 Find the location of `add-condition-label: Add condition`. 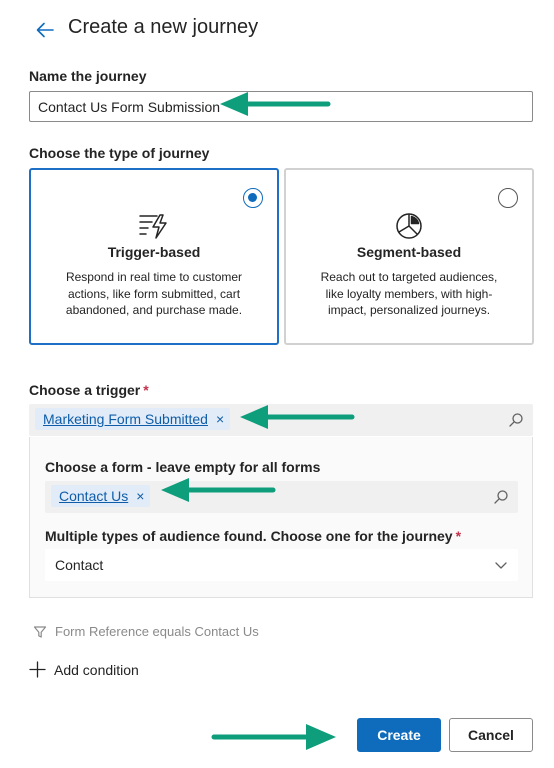

add-condition-label: Add condition is located at coordinates (96, 669).